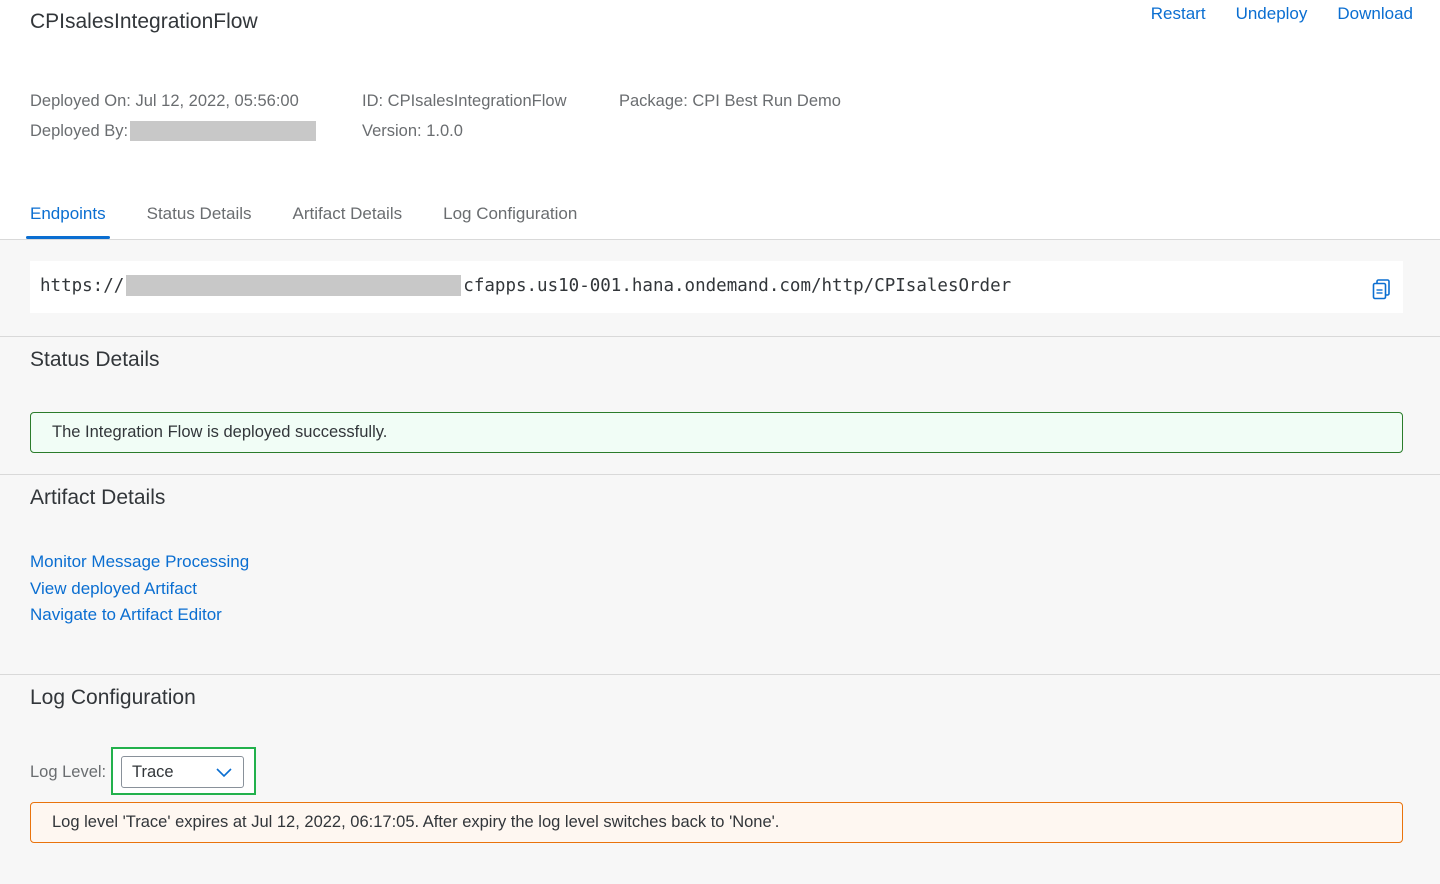  I want to click on redacted-user, so click(223, 131).